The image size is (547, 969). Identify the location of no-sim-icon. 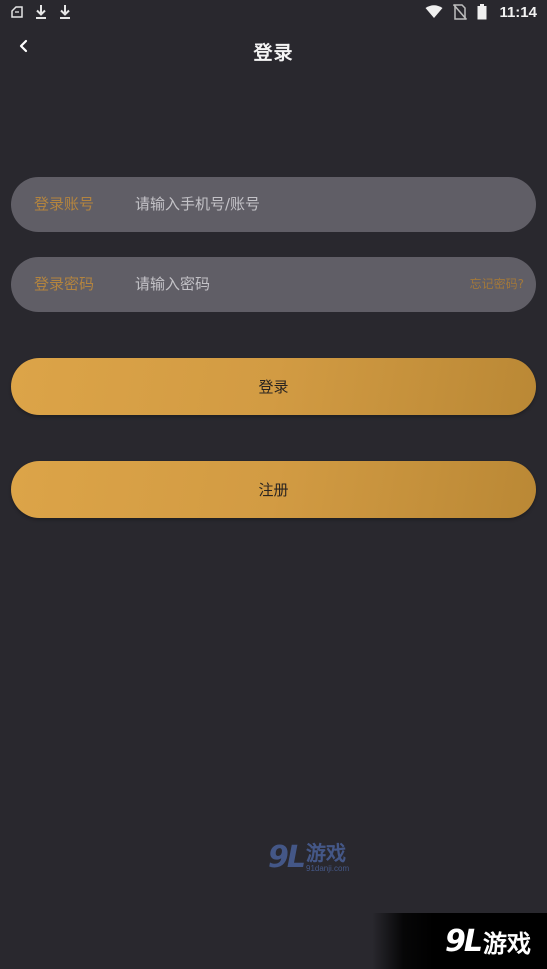
(460, 12).